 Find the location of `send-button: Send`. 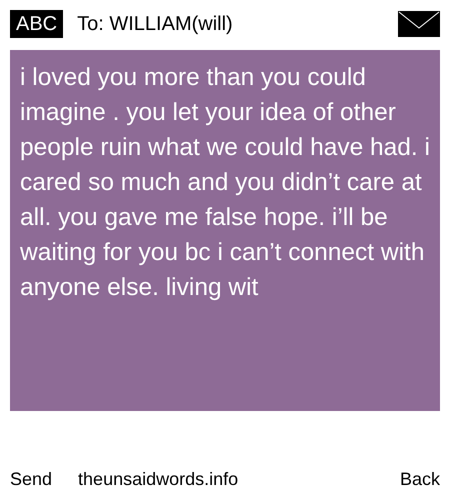

send-button: Send is located at coordinates (31, 479).